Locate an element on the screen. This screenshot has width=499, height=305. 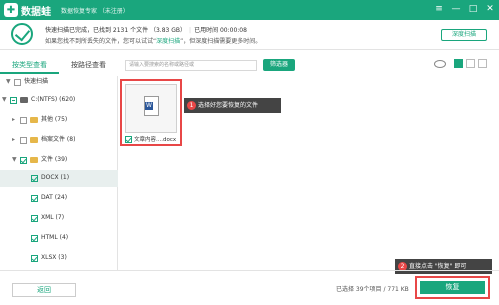
search-input: 请输入要搜索的名称或路径或 is located at coordinates (191, 65).